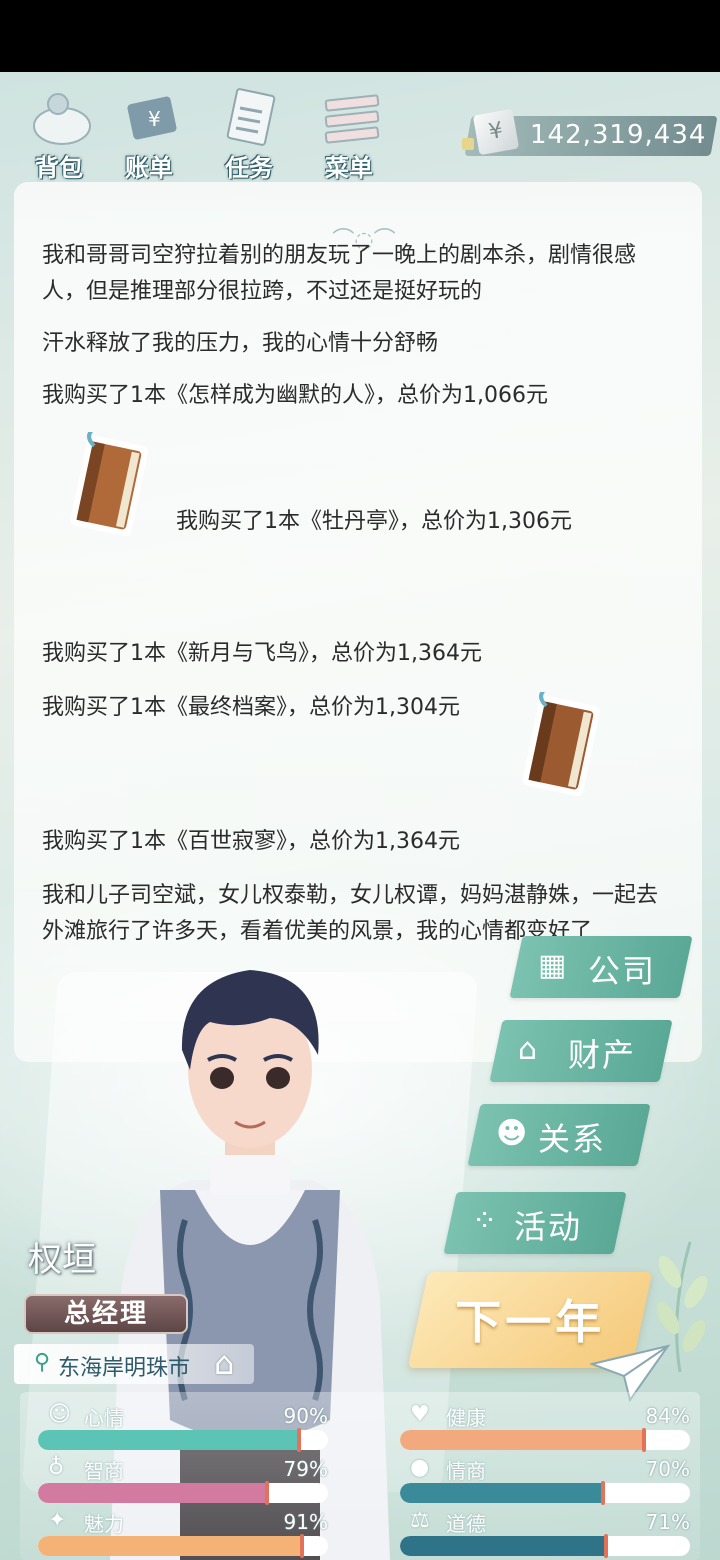 This screenshot has width=720, height=1560. I want to click on stat-percent: 90%, so click(305, 1416).